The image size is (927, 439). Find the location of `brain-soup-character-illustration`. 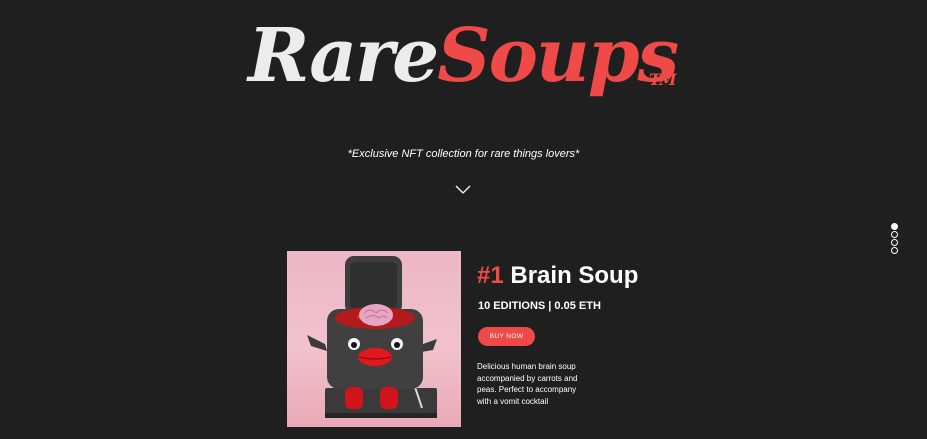

brain-soup-character-illustration is located at coordinates (372, 337).